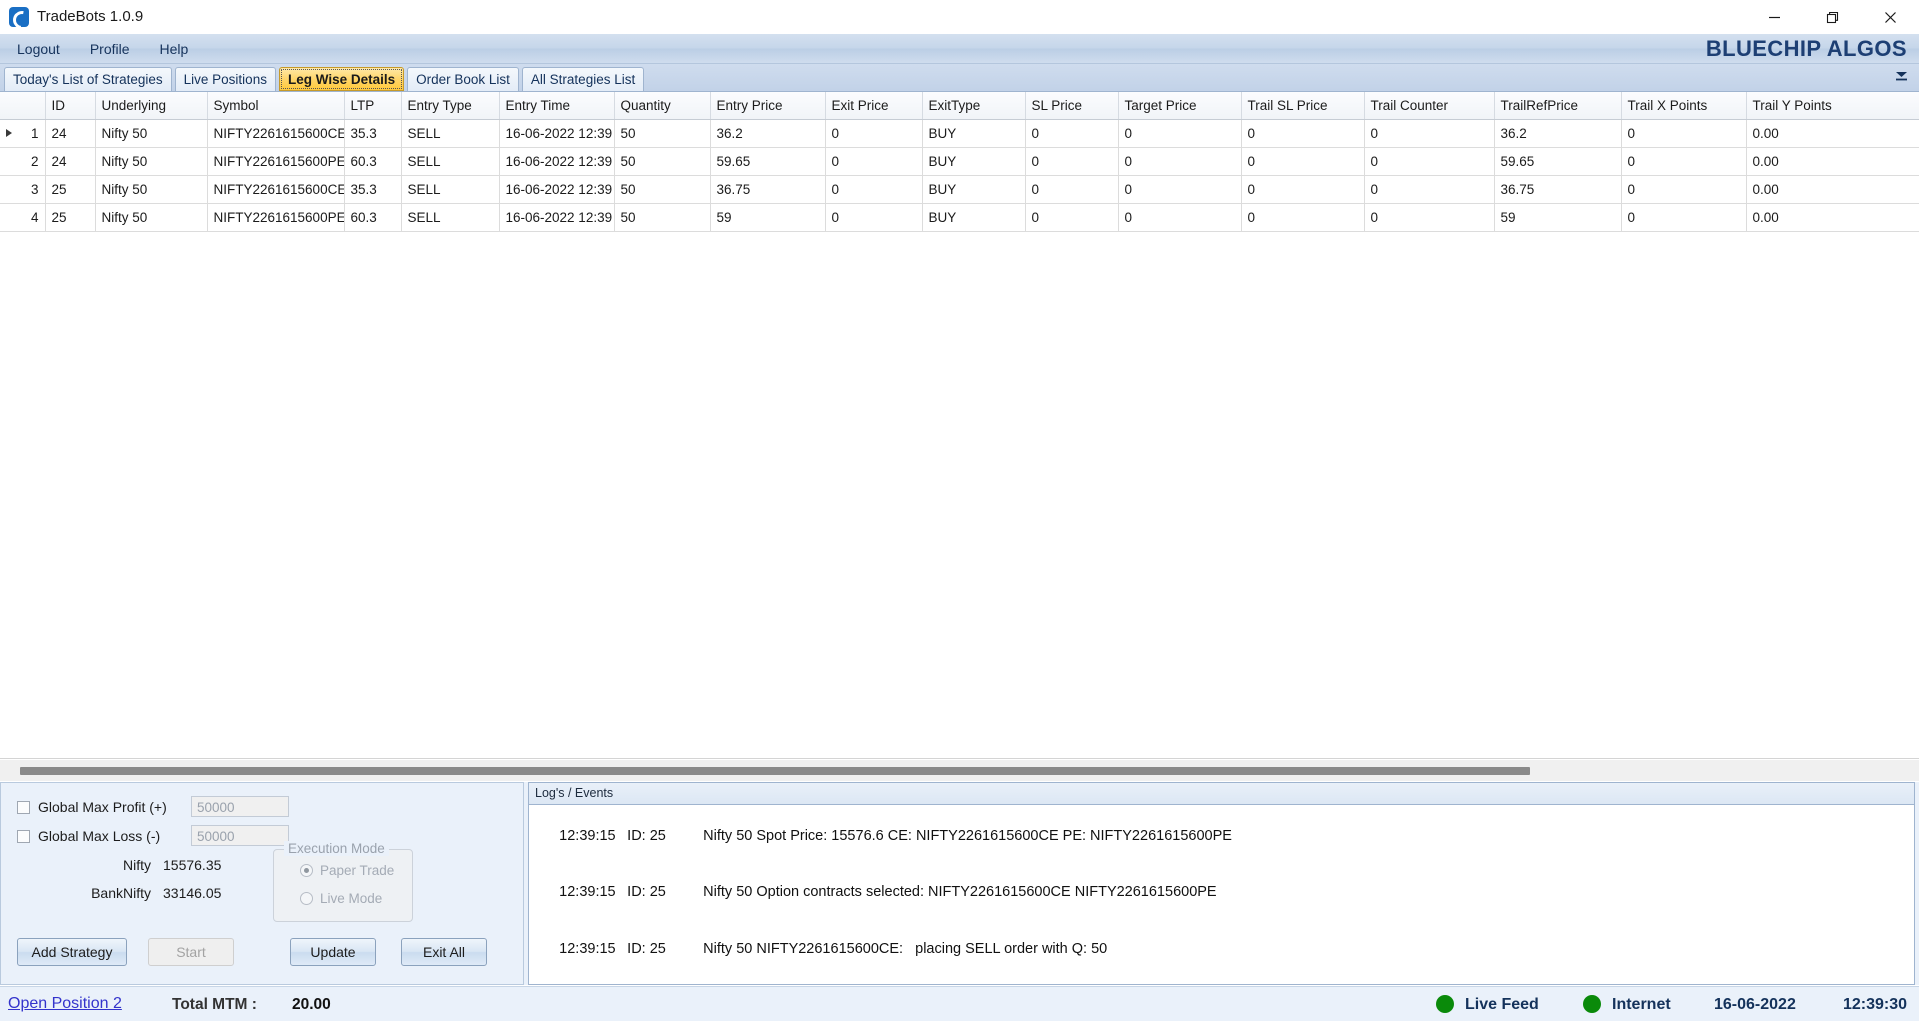  Describe the element at coordinates (151, 106) in the screenshot. I see `grid-header-underlying: Underlying` at that location.